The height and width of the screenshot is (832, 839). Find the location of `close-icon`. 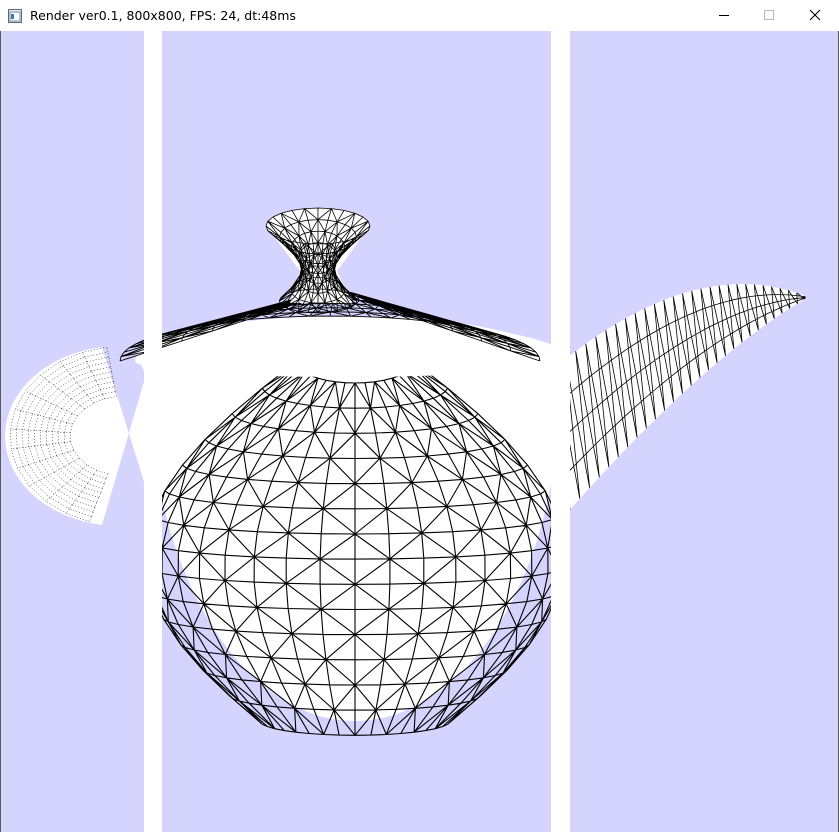

close-icon is located at coordinates (815, 15).